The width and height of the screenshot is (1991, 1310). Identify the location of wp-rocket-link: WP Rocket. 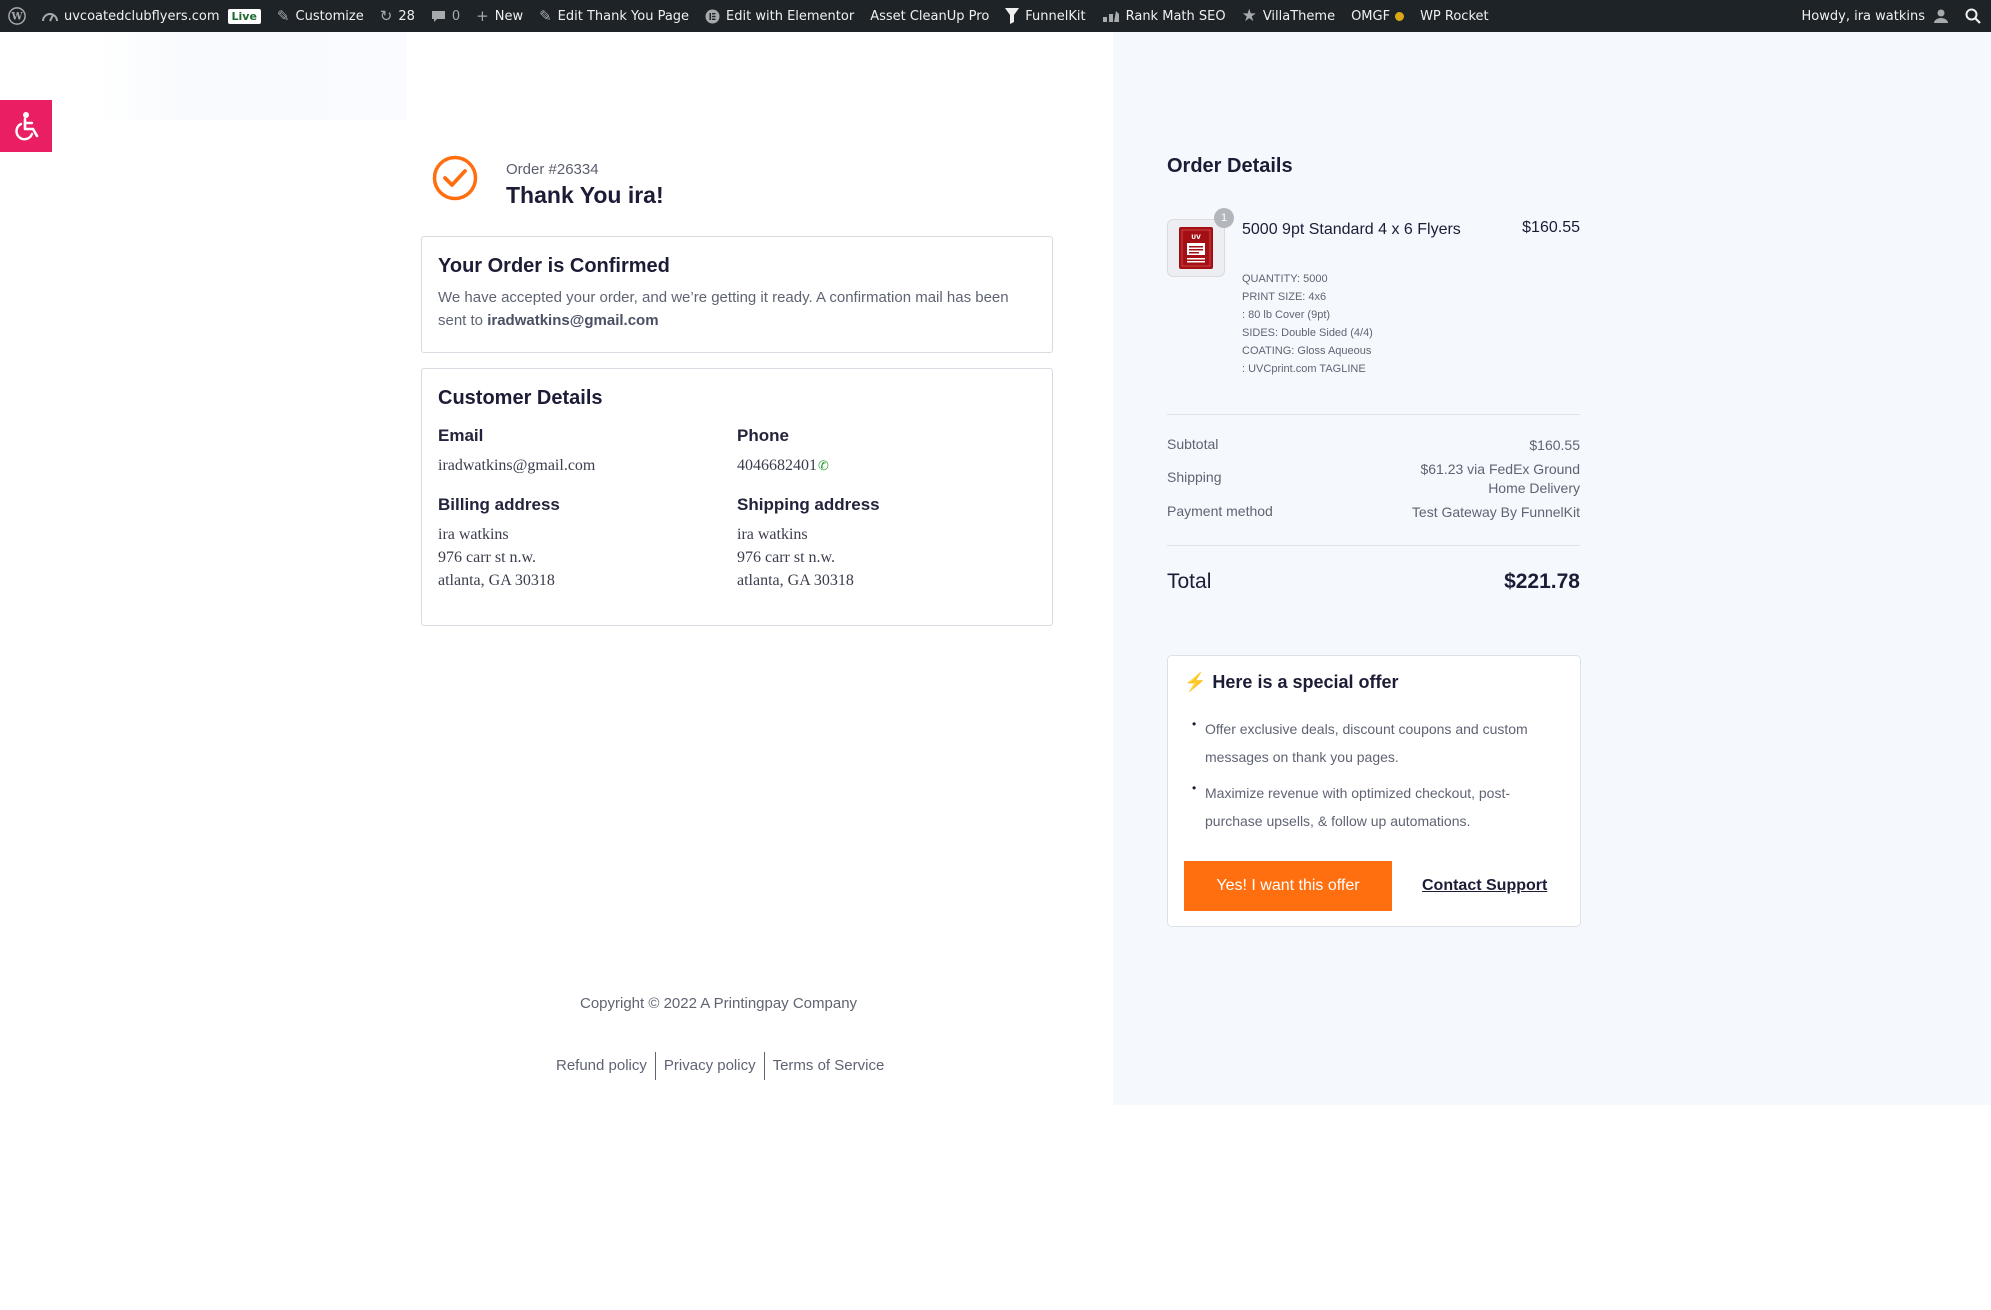
(1454, 16).